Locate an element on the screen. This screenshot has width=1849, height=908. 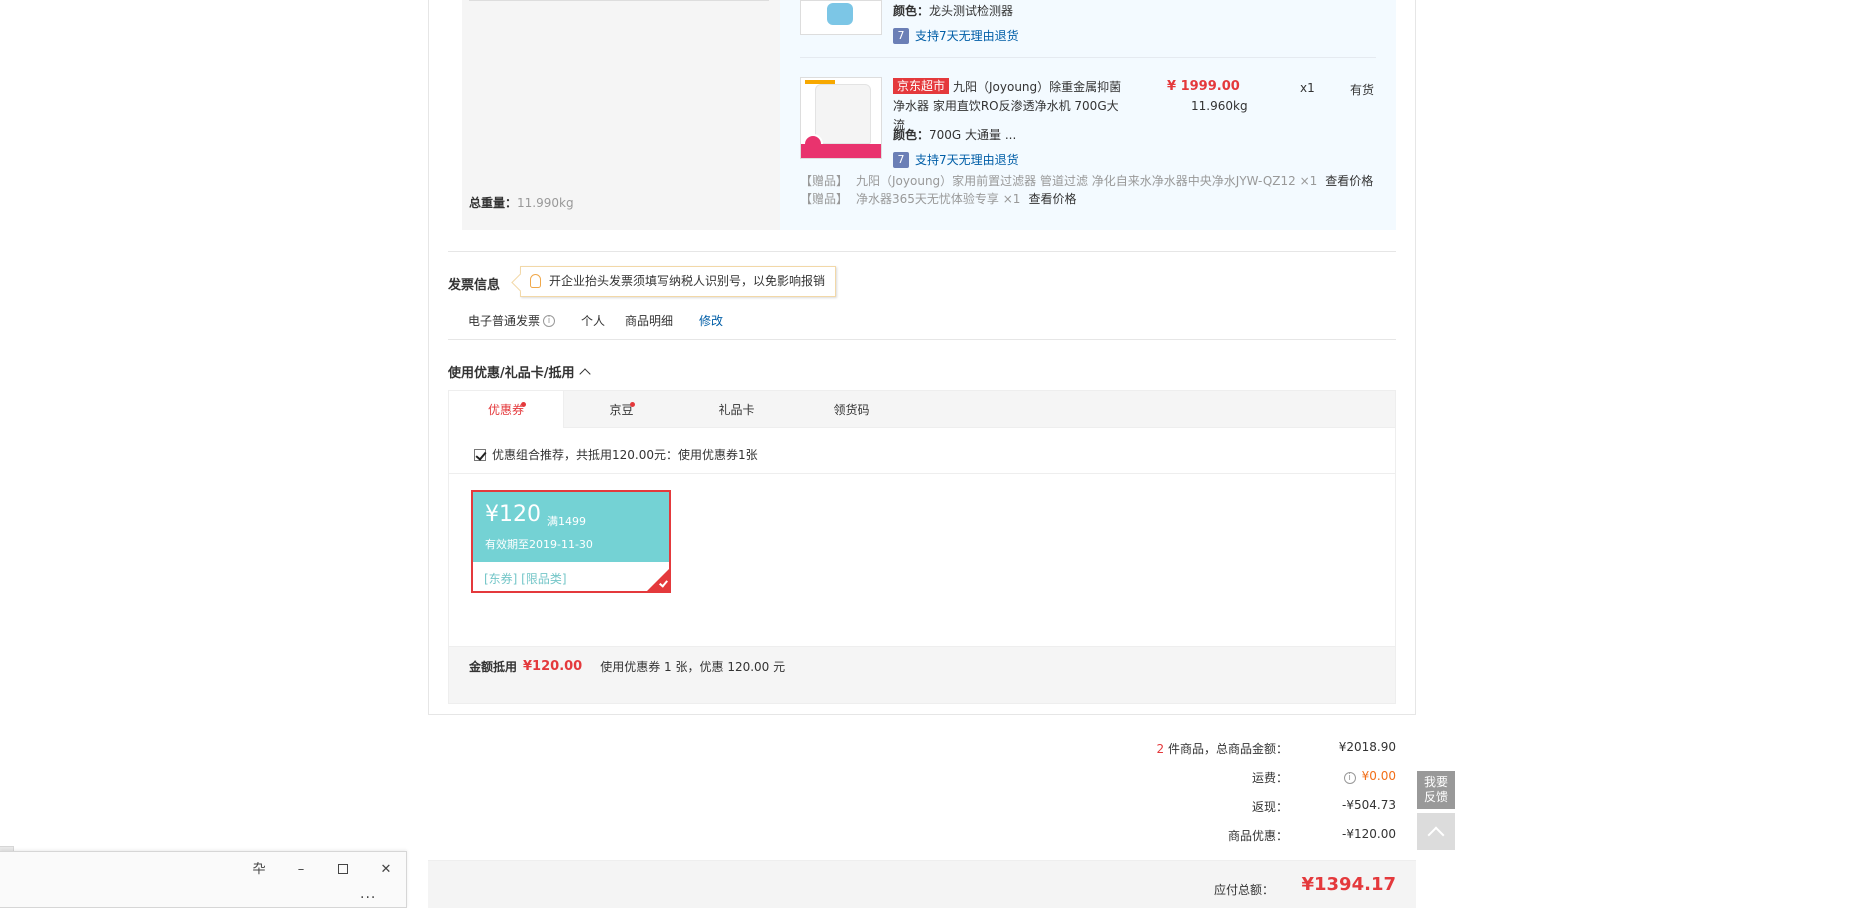
invoice-title: 发票信息 is located at coordinates (474, 285).